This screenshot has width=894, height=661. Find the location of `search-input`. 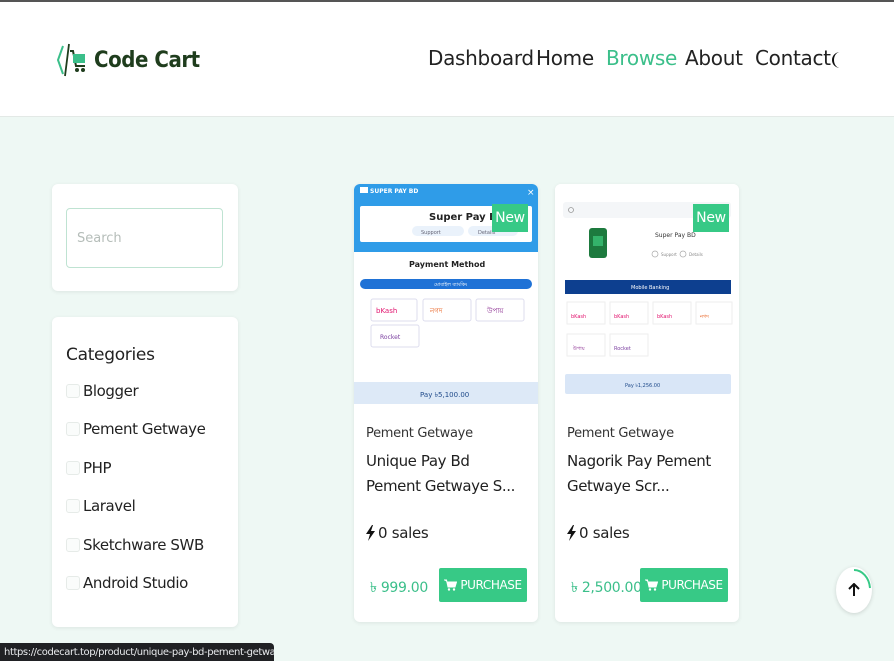

search-input is located at coordinates (144, 238).